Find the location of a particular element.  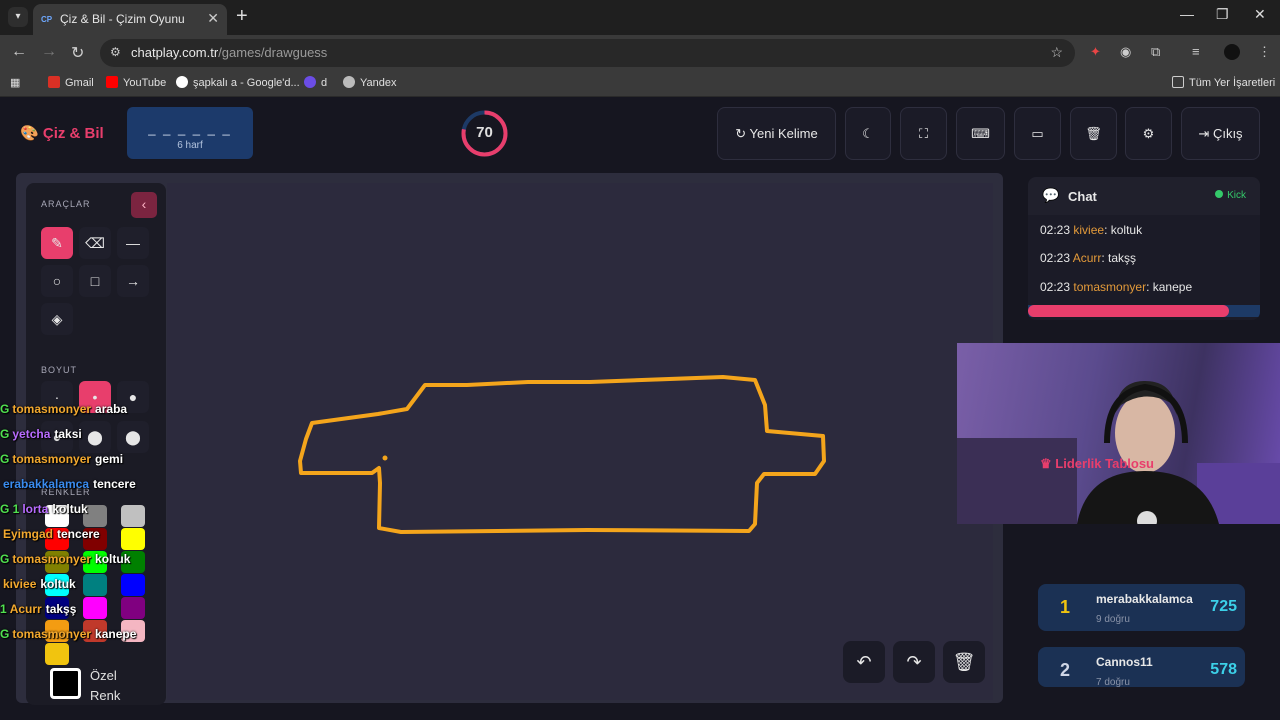

browser-tab: CP Çiz & Bil - Çizim Oyunu ✕ is located at coordinates (130, 19).